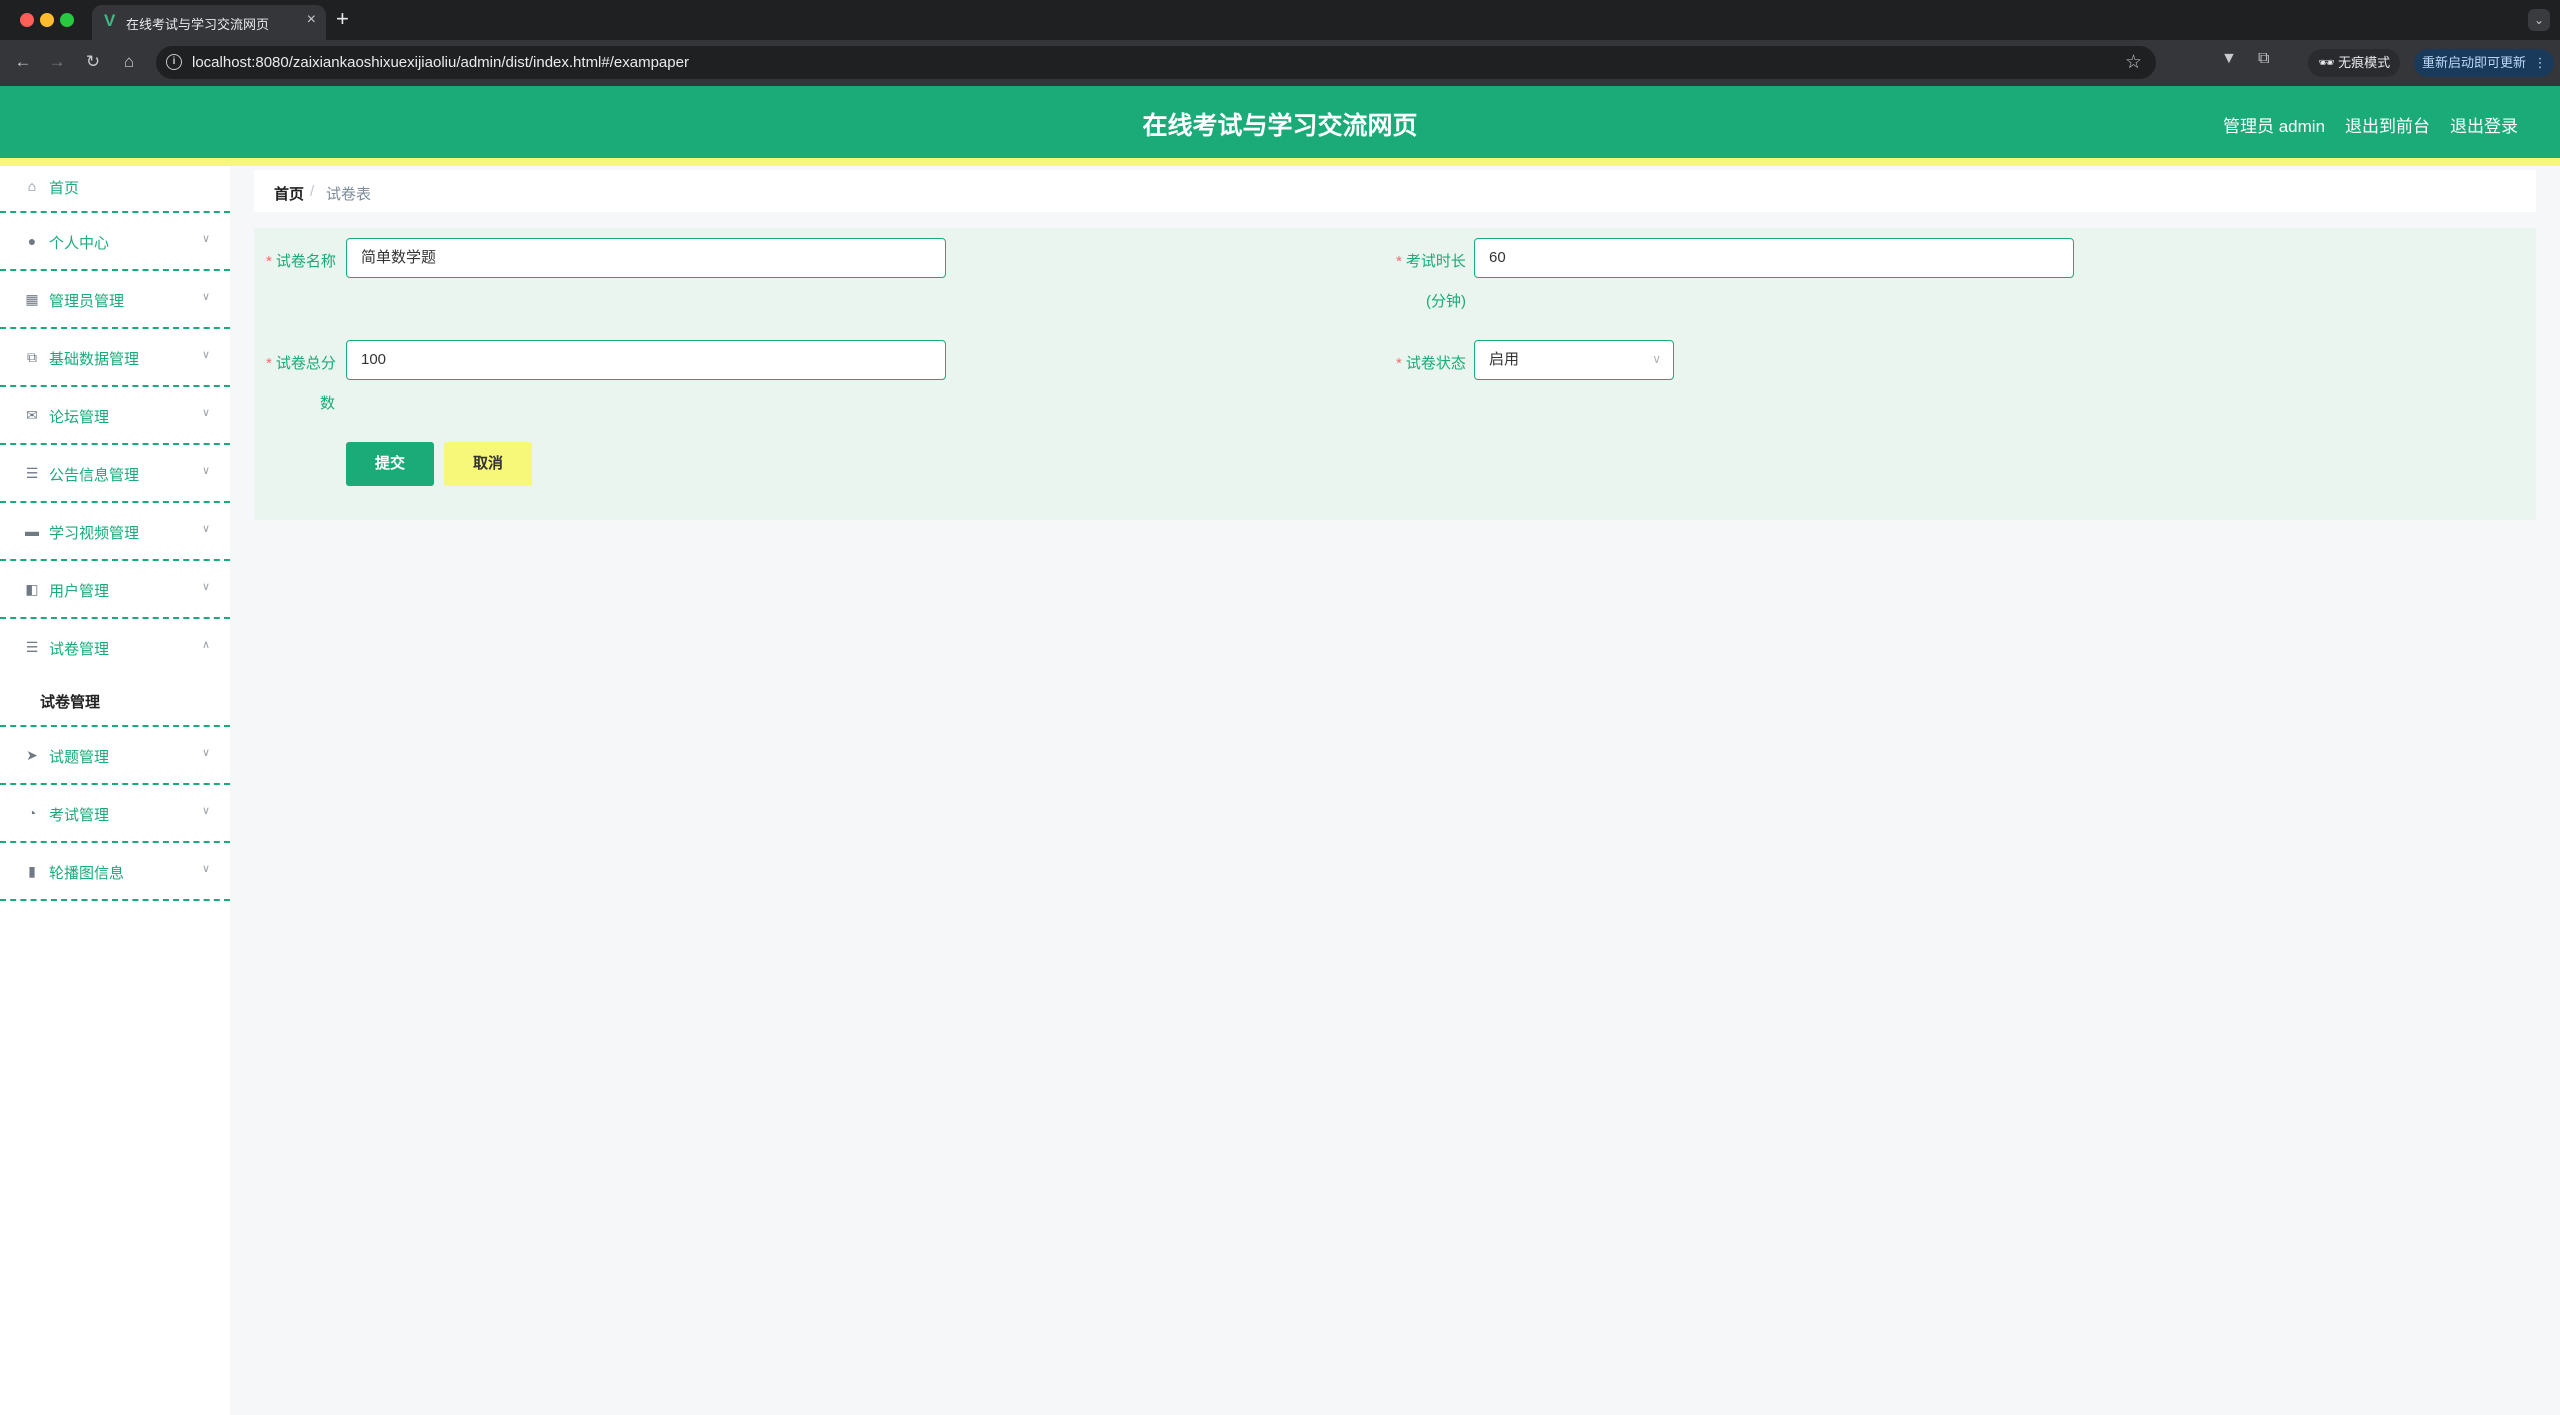 The height and width of the screenshot is (1415, 2560). I want to click on browser-tab: V 在线考试与学习交流网页 ×, so click(209, 22).